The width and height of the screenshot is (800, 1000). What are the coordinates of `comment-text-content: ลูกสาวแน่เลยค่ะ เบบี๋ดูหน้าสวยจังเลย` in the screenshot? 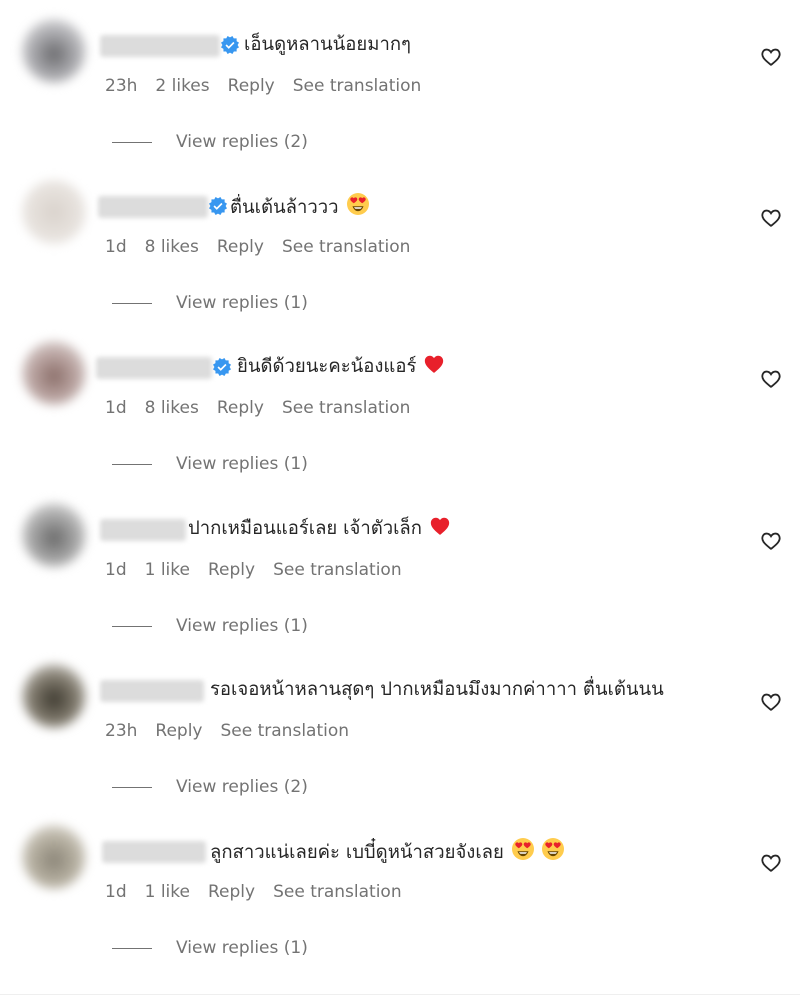 It's located at (357, 852).